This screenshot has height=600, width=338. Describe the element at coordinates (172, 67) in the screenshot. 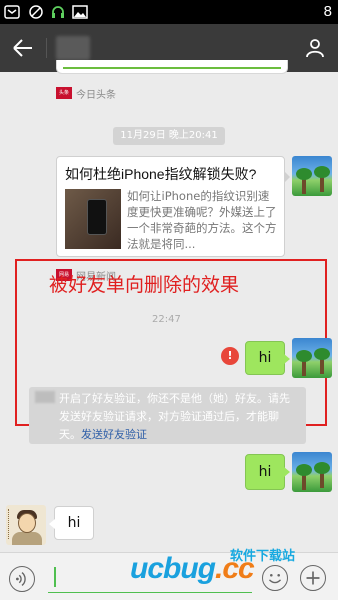

I see `previous-article-card` at that location.